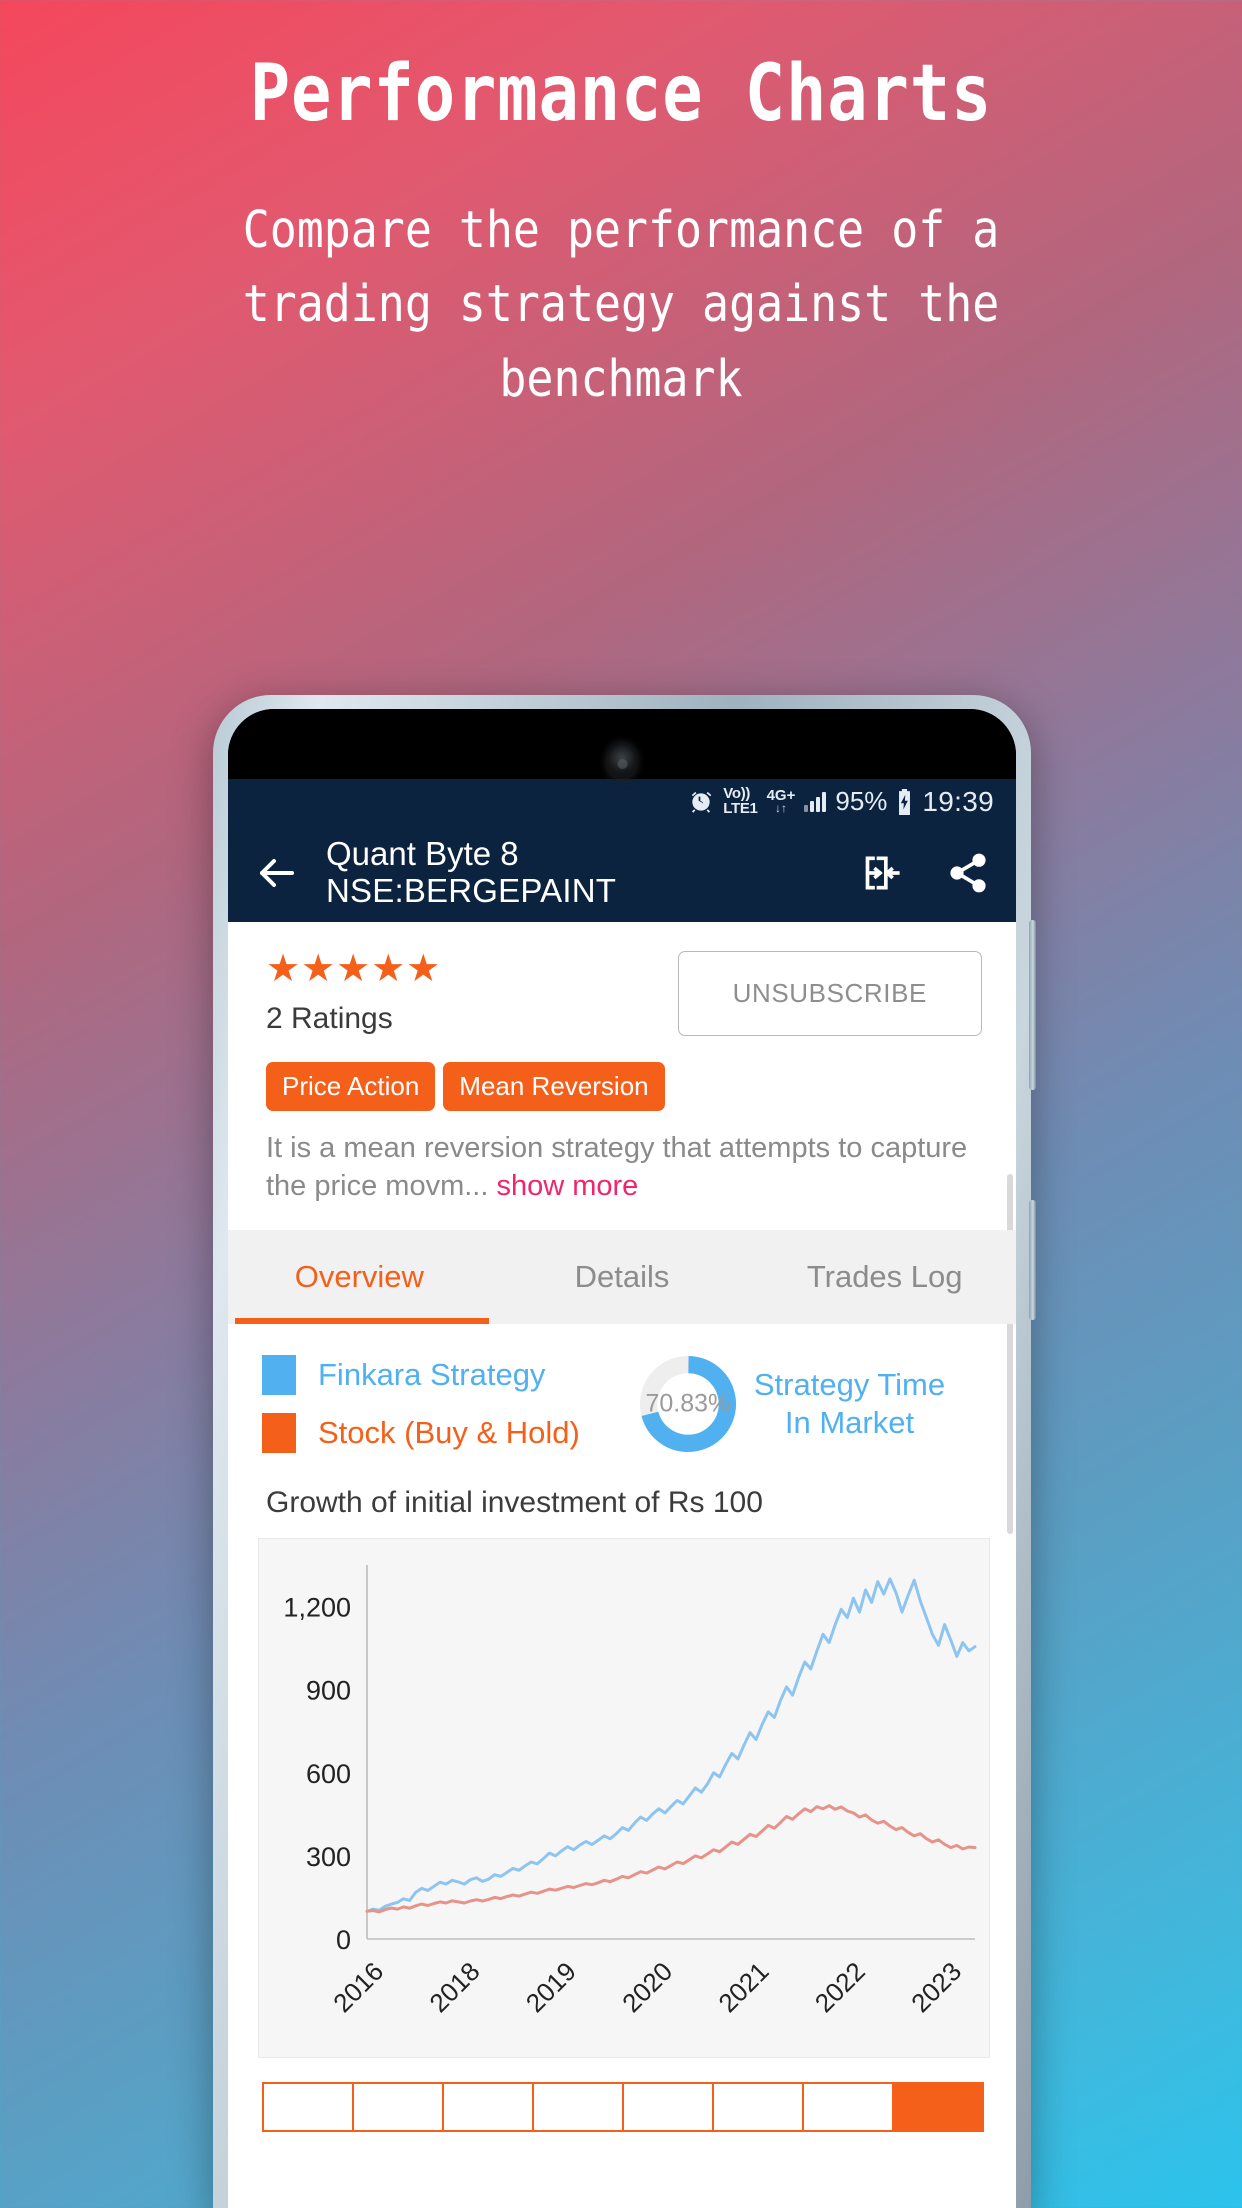 The image size is (1242, 2208). What do you see at coordinates (936, 1987) in the screenshot?
I see `svg-text: 2023` at bounding box center [936, 1987].